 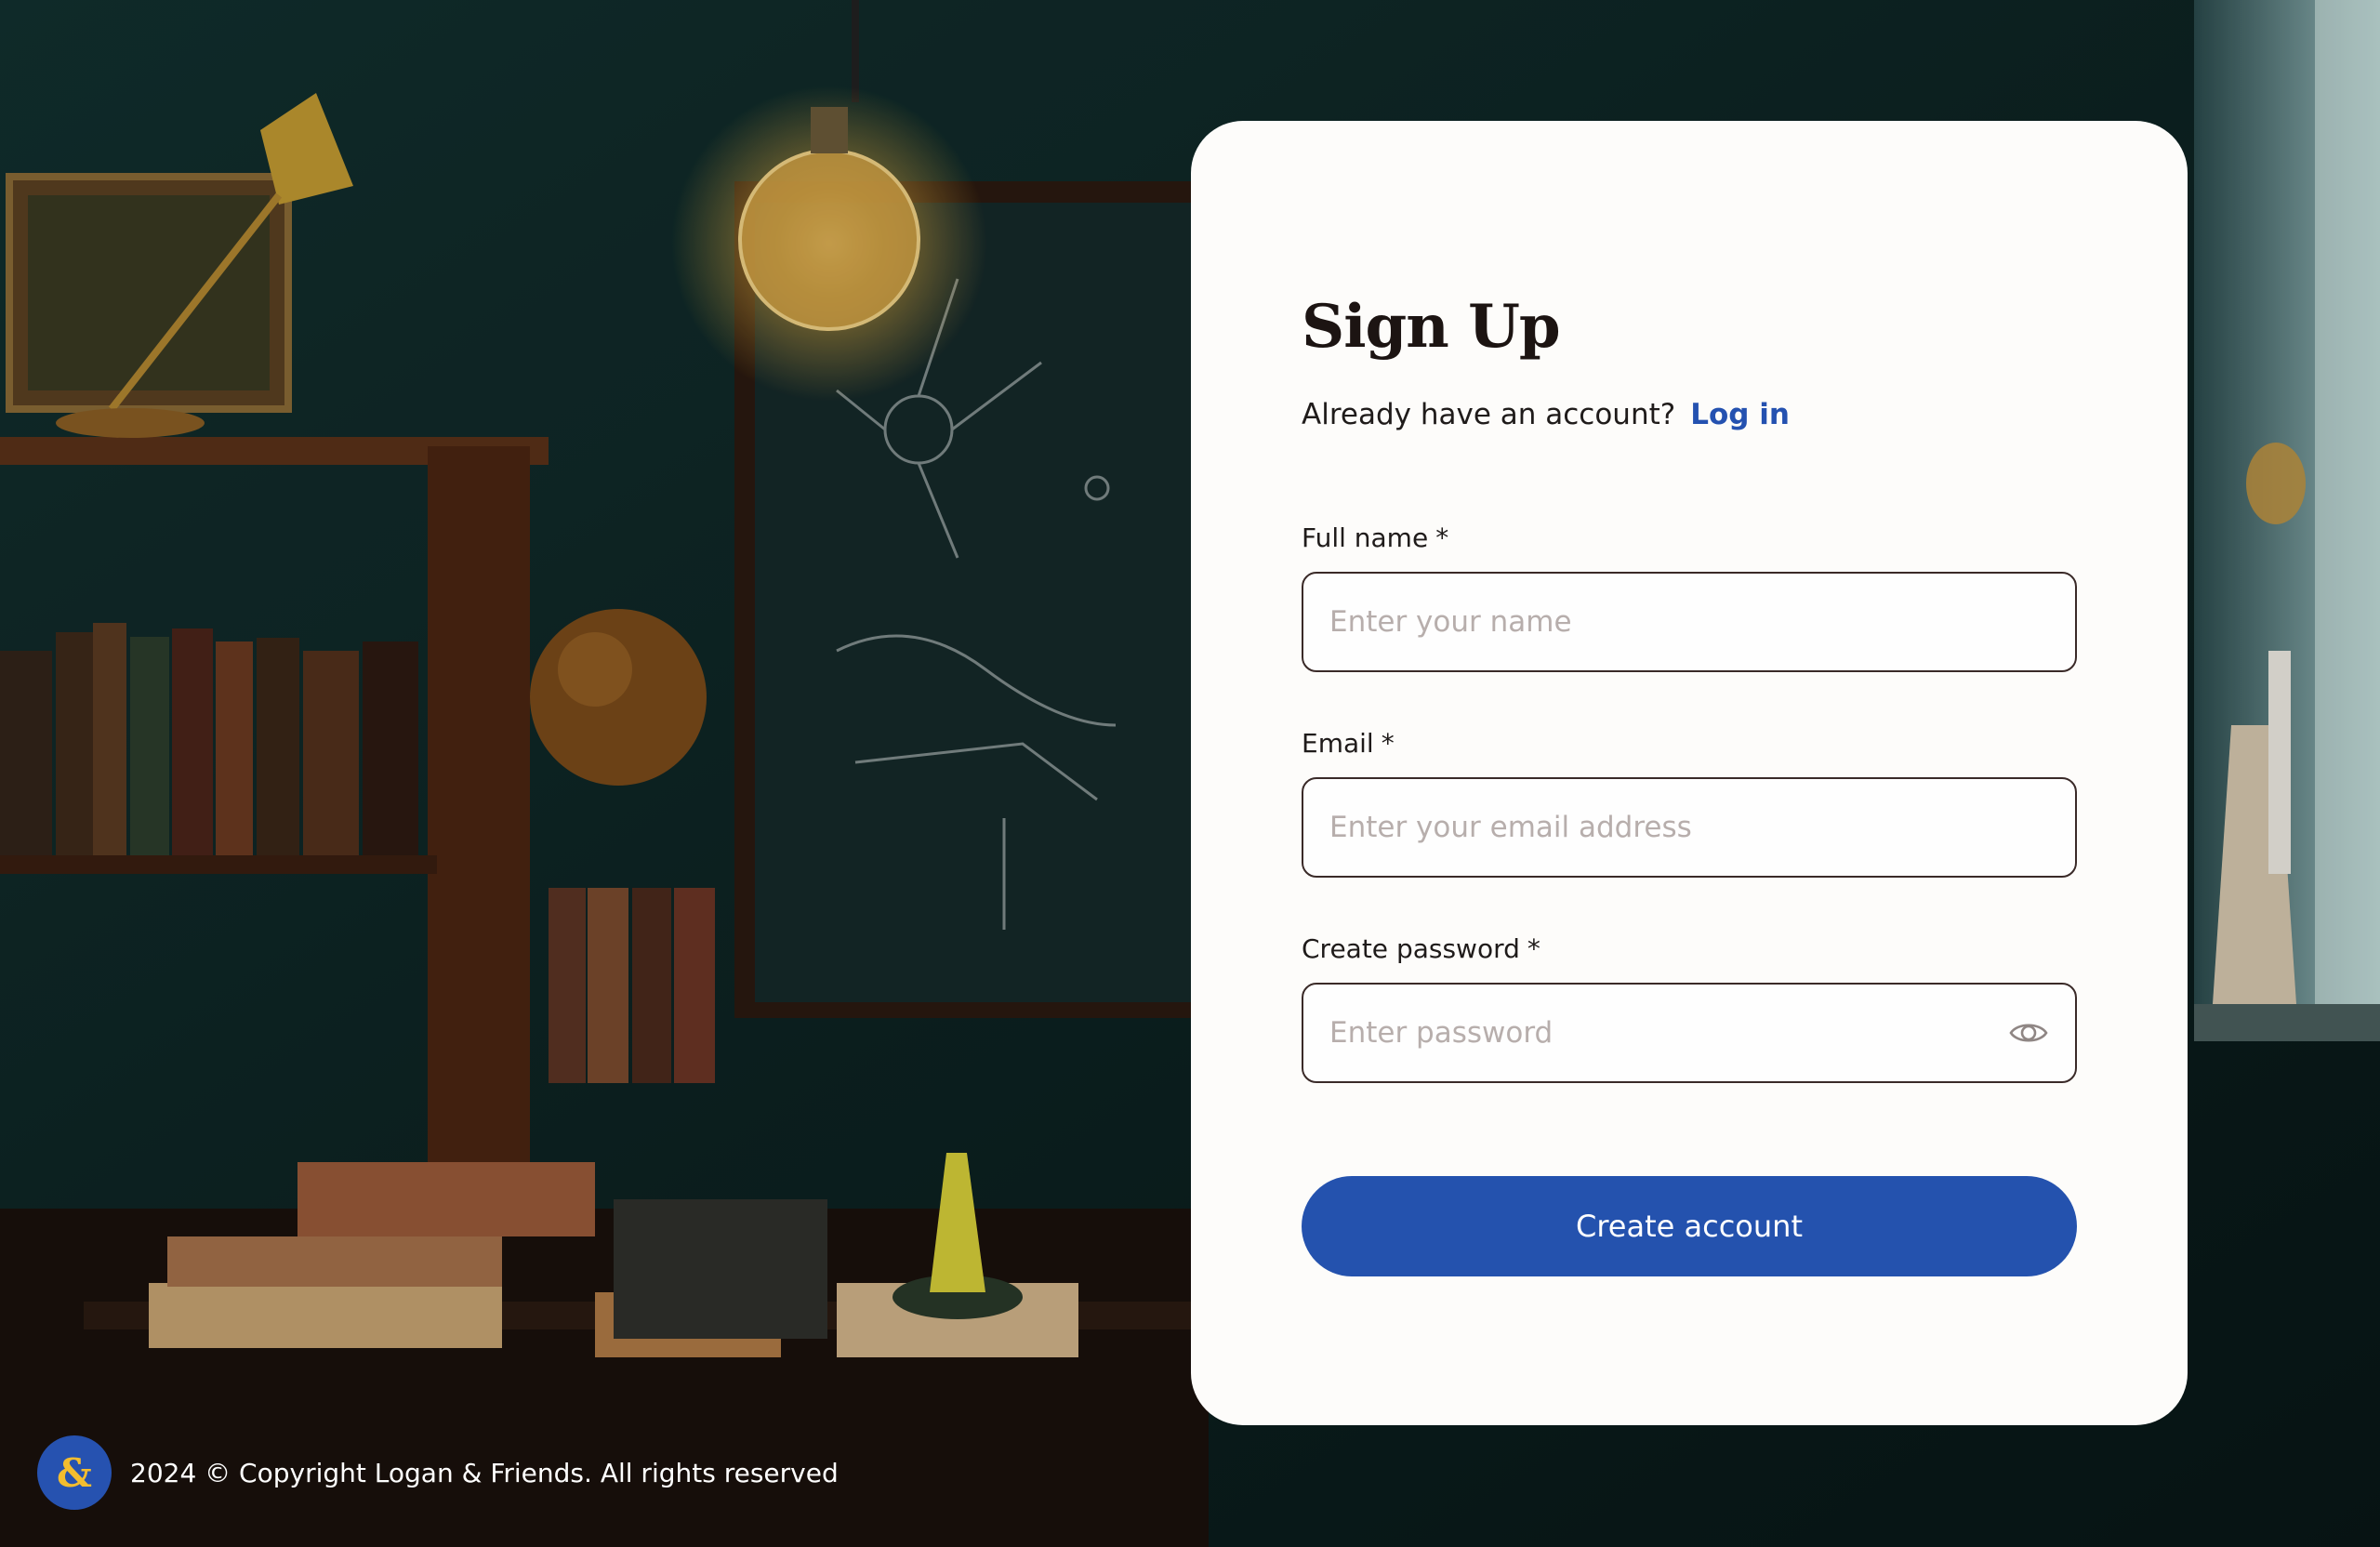 I want to click on full-name-field: Full name *, so click(x=1689, y=597).